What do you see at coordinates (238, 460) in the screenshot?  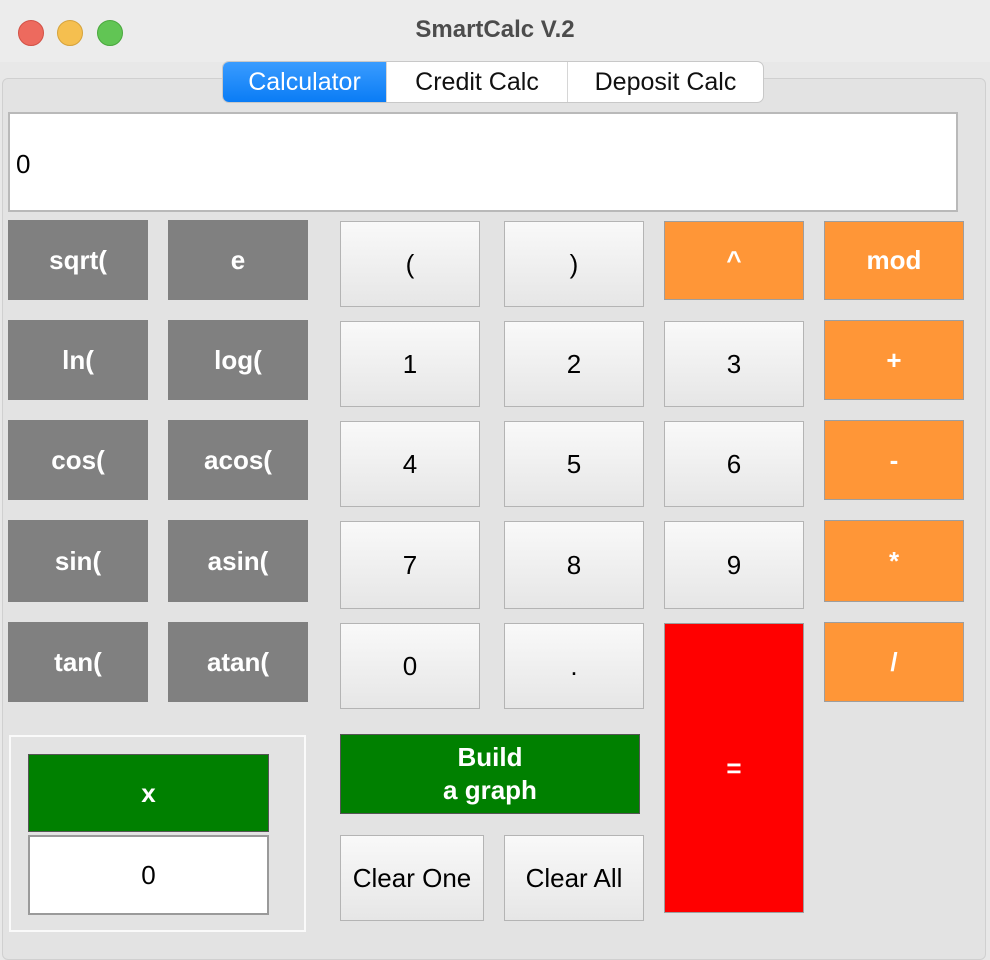 I see `acos-button: acos(` at bounding box center [238, 460].